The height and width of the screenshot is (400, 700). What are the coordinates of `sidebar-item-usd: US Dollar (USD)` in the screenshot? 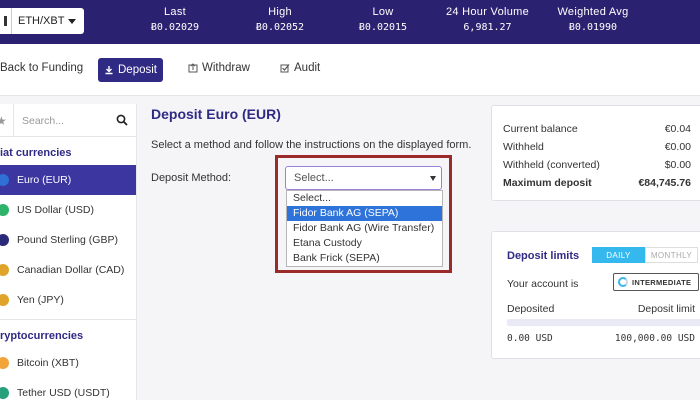 It's located at (68, 210).